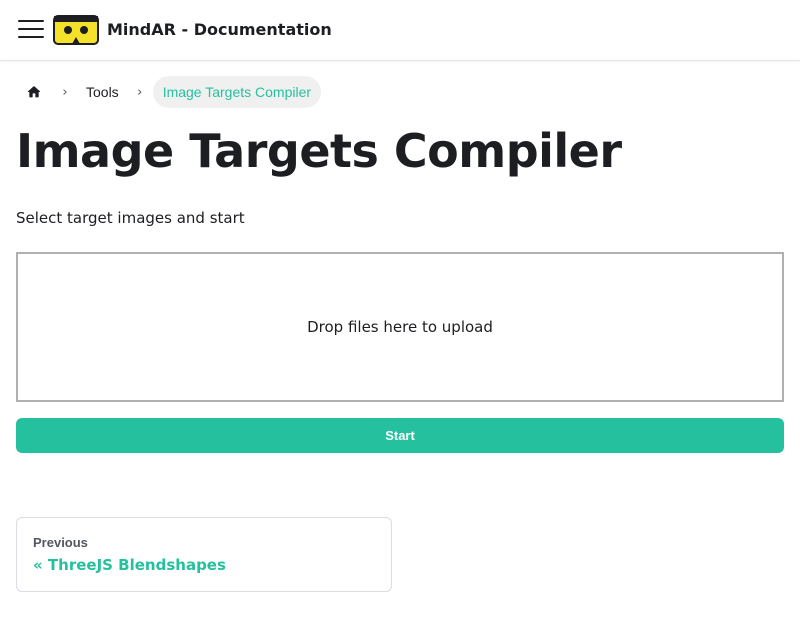 Image resolution: width=800 pixels, height=624 pixels. Describe the element at coordinates (319, 151) in the screenshot. I see `page-title: Image Targets Compiler` at that location.